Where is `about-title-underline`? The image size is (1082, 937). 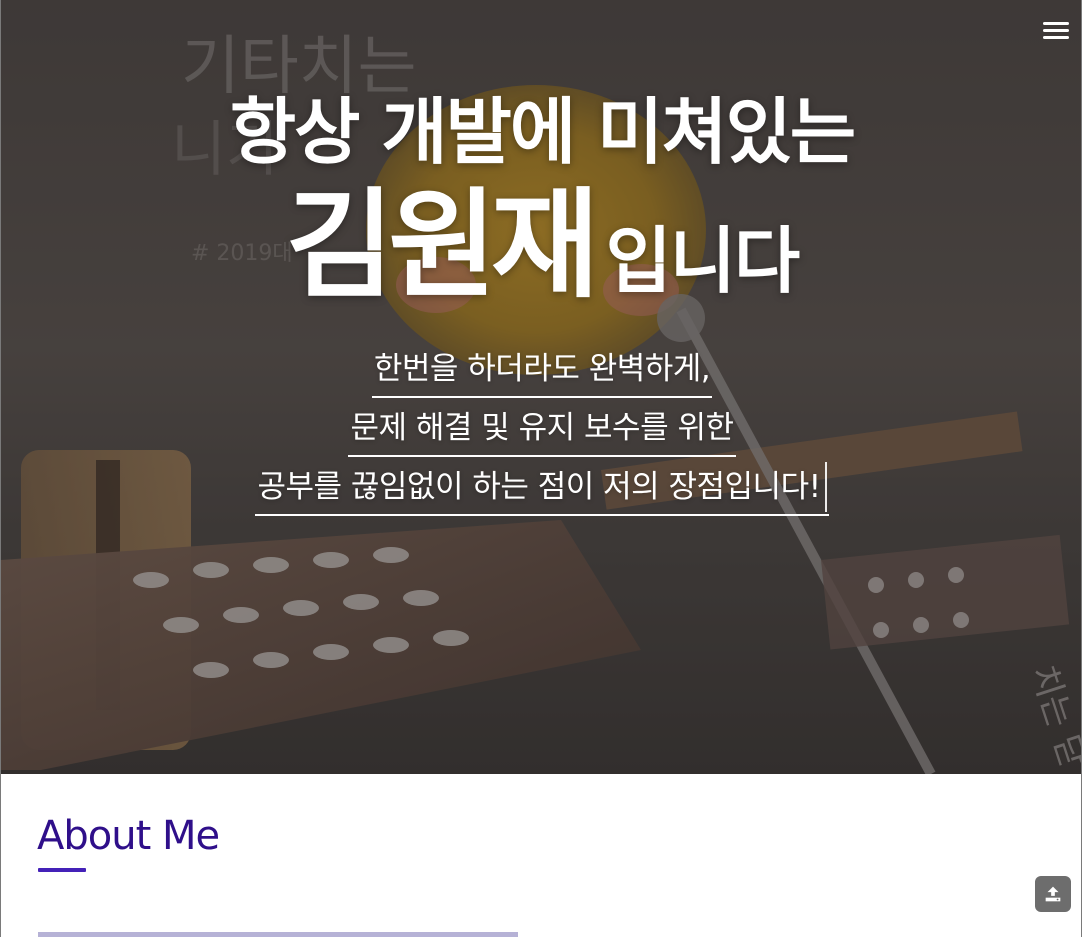
about-title-underline is located at coordinates (62, 870).